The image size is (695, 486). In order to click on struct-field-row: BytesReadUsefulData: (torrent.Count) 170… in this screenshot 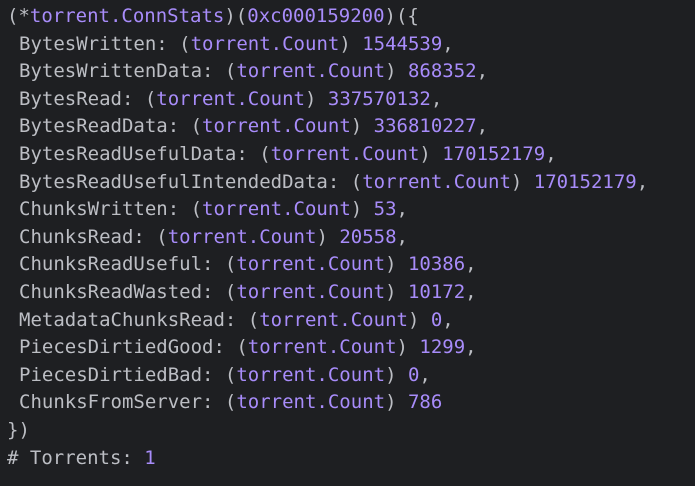, I will do `click(351, 155)`.